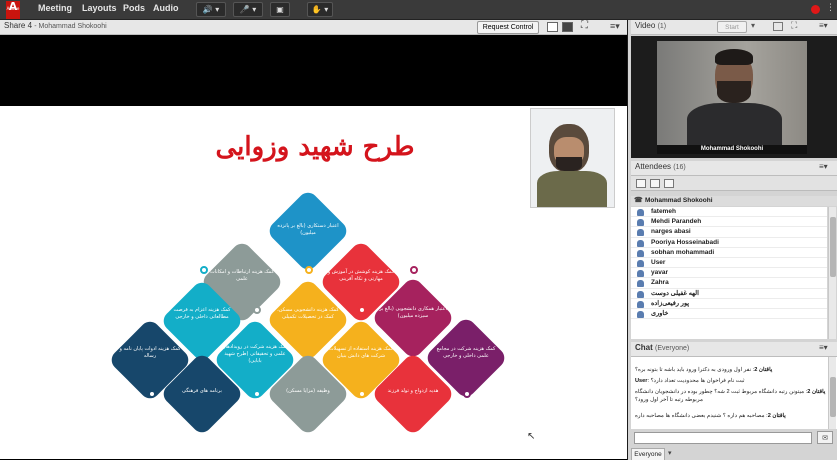 The height and width of the screenshot is (460, 837). I want to click on presenter-name: Mohammad Shokoohi, so click(72, 26).